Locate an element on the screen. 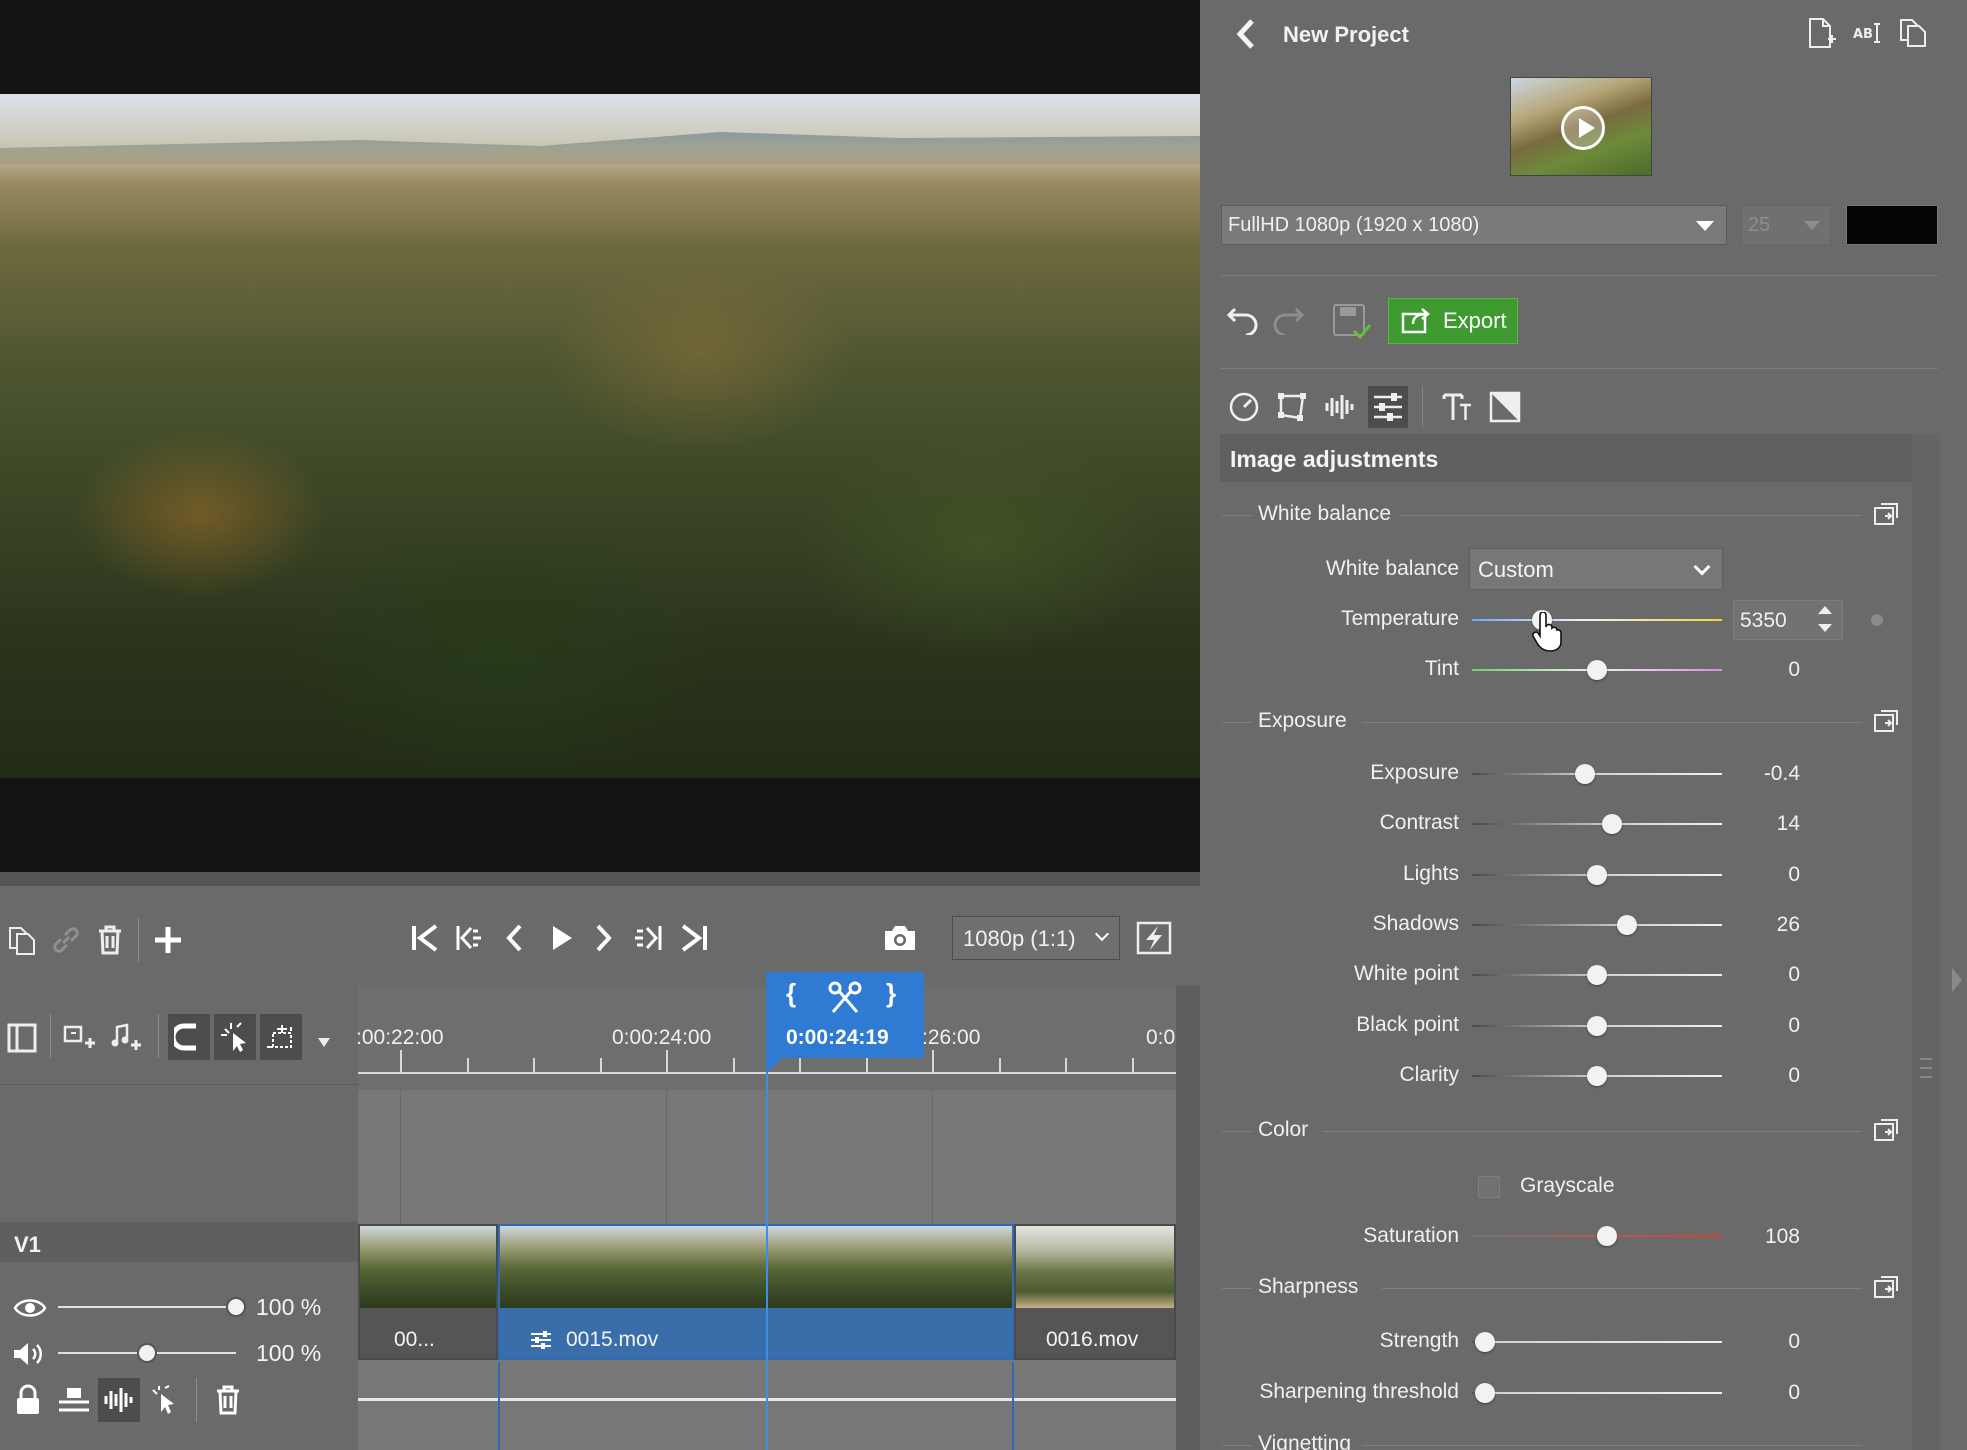  link-icon is located at coordinates (66, 940).